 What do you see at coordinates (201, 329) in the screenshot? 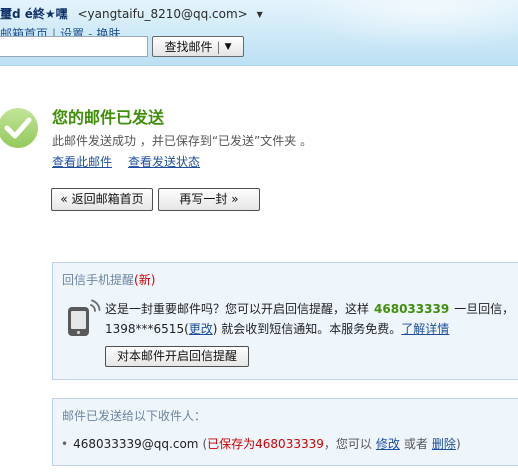
I see `change-phone-link: 更改` at bounding box center [201, 329].